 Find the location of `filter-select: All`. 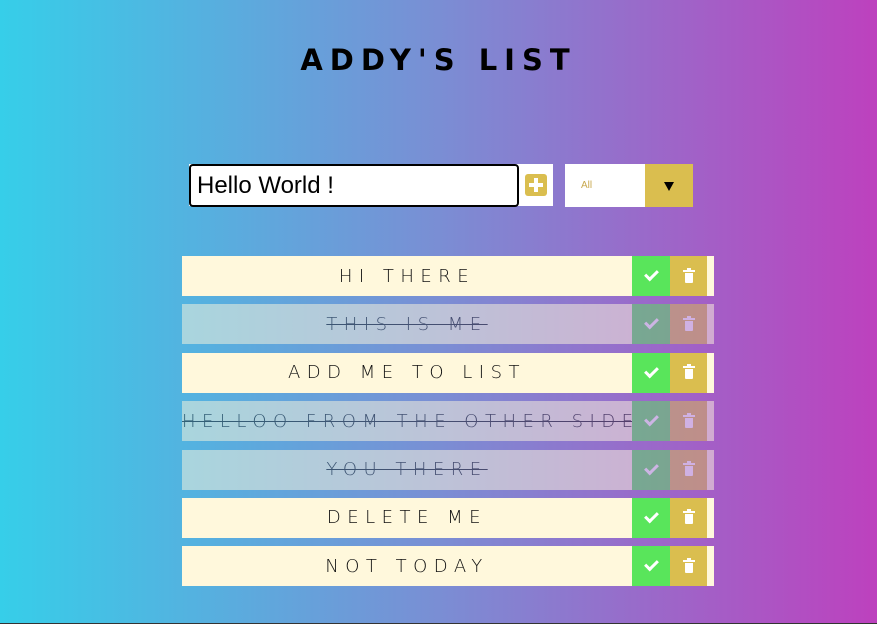

filter-select: All is located at coordinates (629, 185).